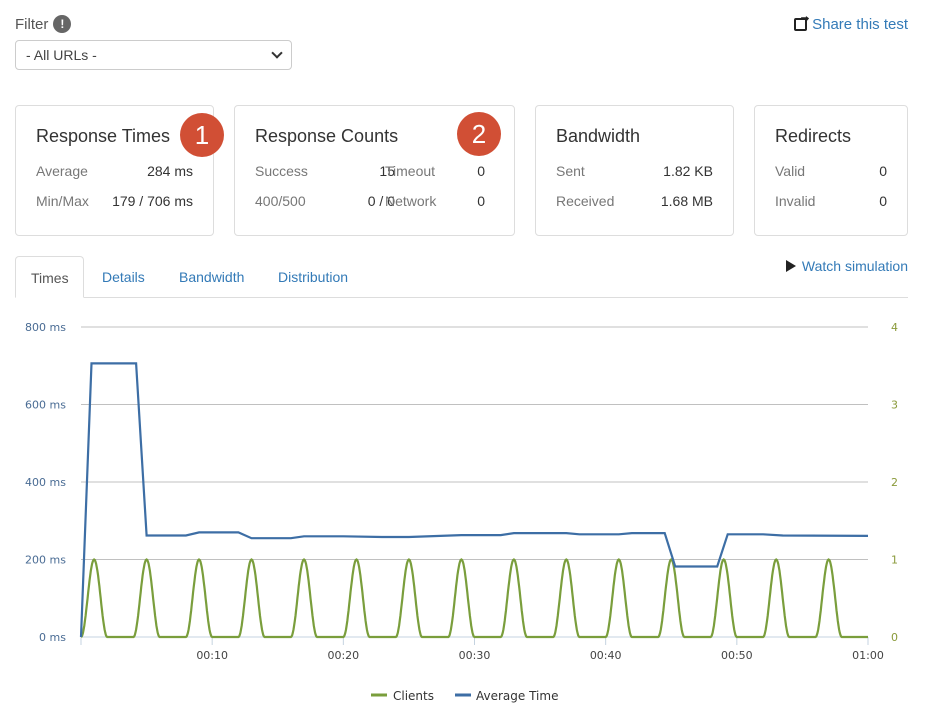 The height and width of the screenshot is (720, 936). What do you see at coordinates (606, 655) in the screenshot?
I see `x-tick-label: 00:40` at bounding box center [606, 655].